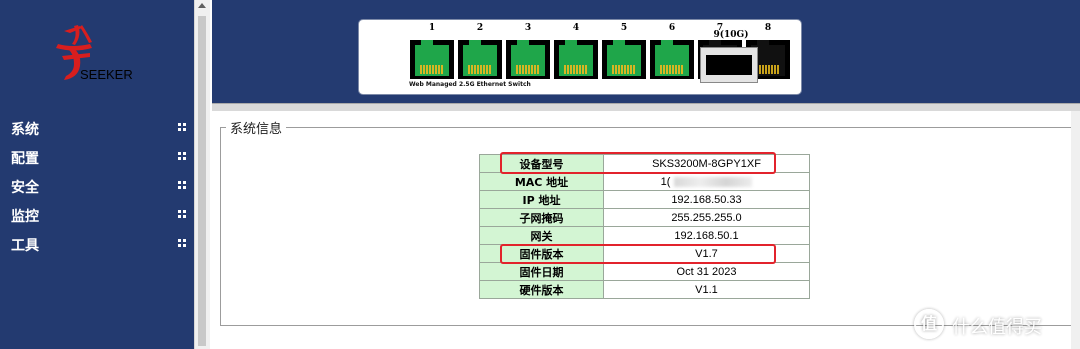 The image size is (1080, 349). What do you see at coordinates (97, 157) in the screenshot?
I see `nav-item-config: 配置` at bounding box center [97, 157].